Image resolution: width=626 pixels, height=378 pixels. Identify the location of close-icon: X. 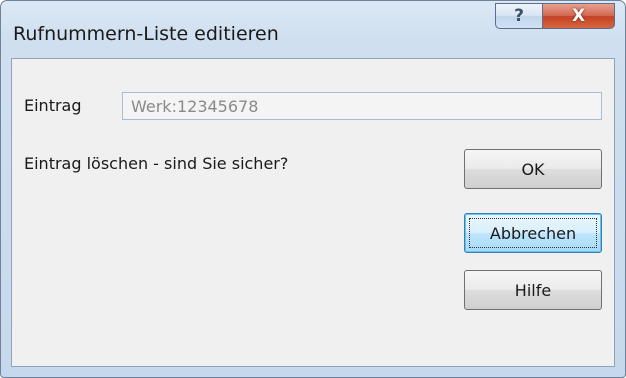
(578, 15).